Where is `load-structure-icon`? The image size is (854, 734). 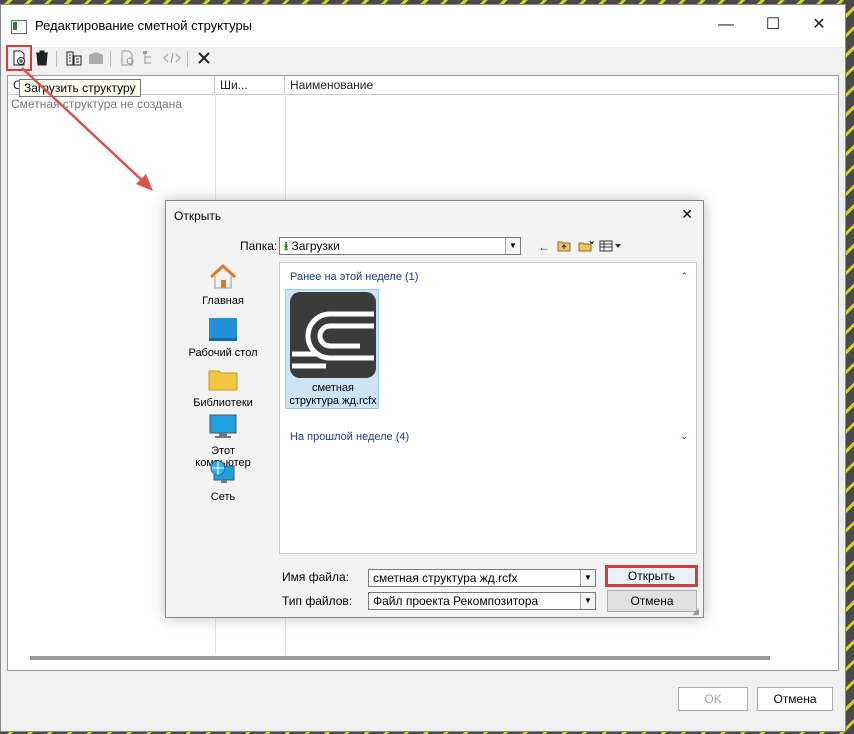 load-structure-icon is located at coordinates (19, 58).